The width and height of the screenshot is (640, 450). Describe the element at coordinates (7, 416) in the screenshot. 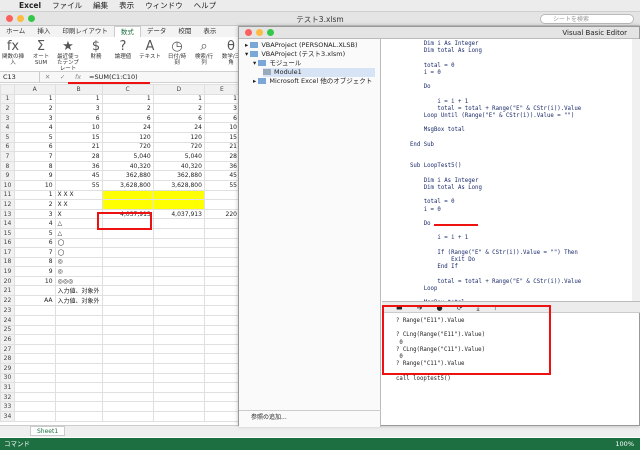

I see `row-header: 34` at that location.